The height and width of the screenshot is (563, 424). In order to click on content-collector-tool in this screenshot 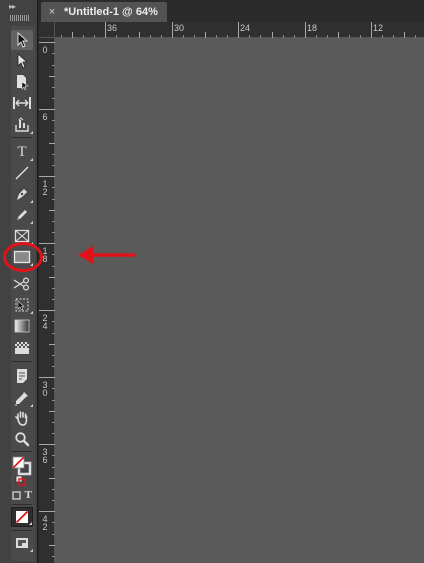, I will do `click(22, 125)`.